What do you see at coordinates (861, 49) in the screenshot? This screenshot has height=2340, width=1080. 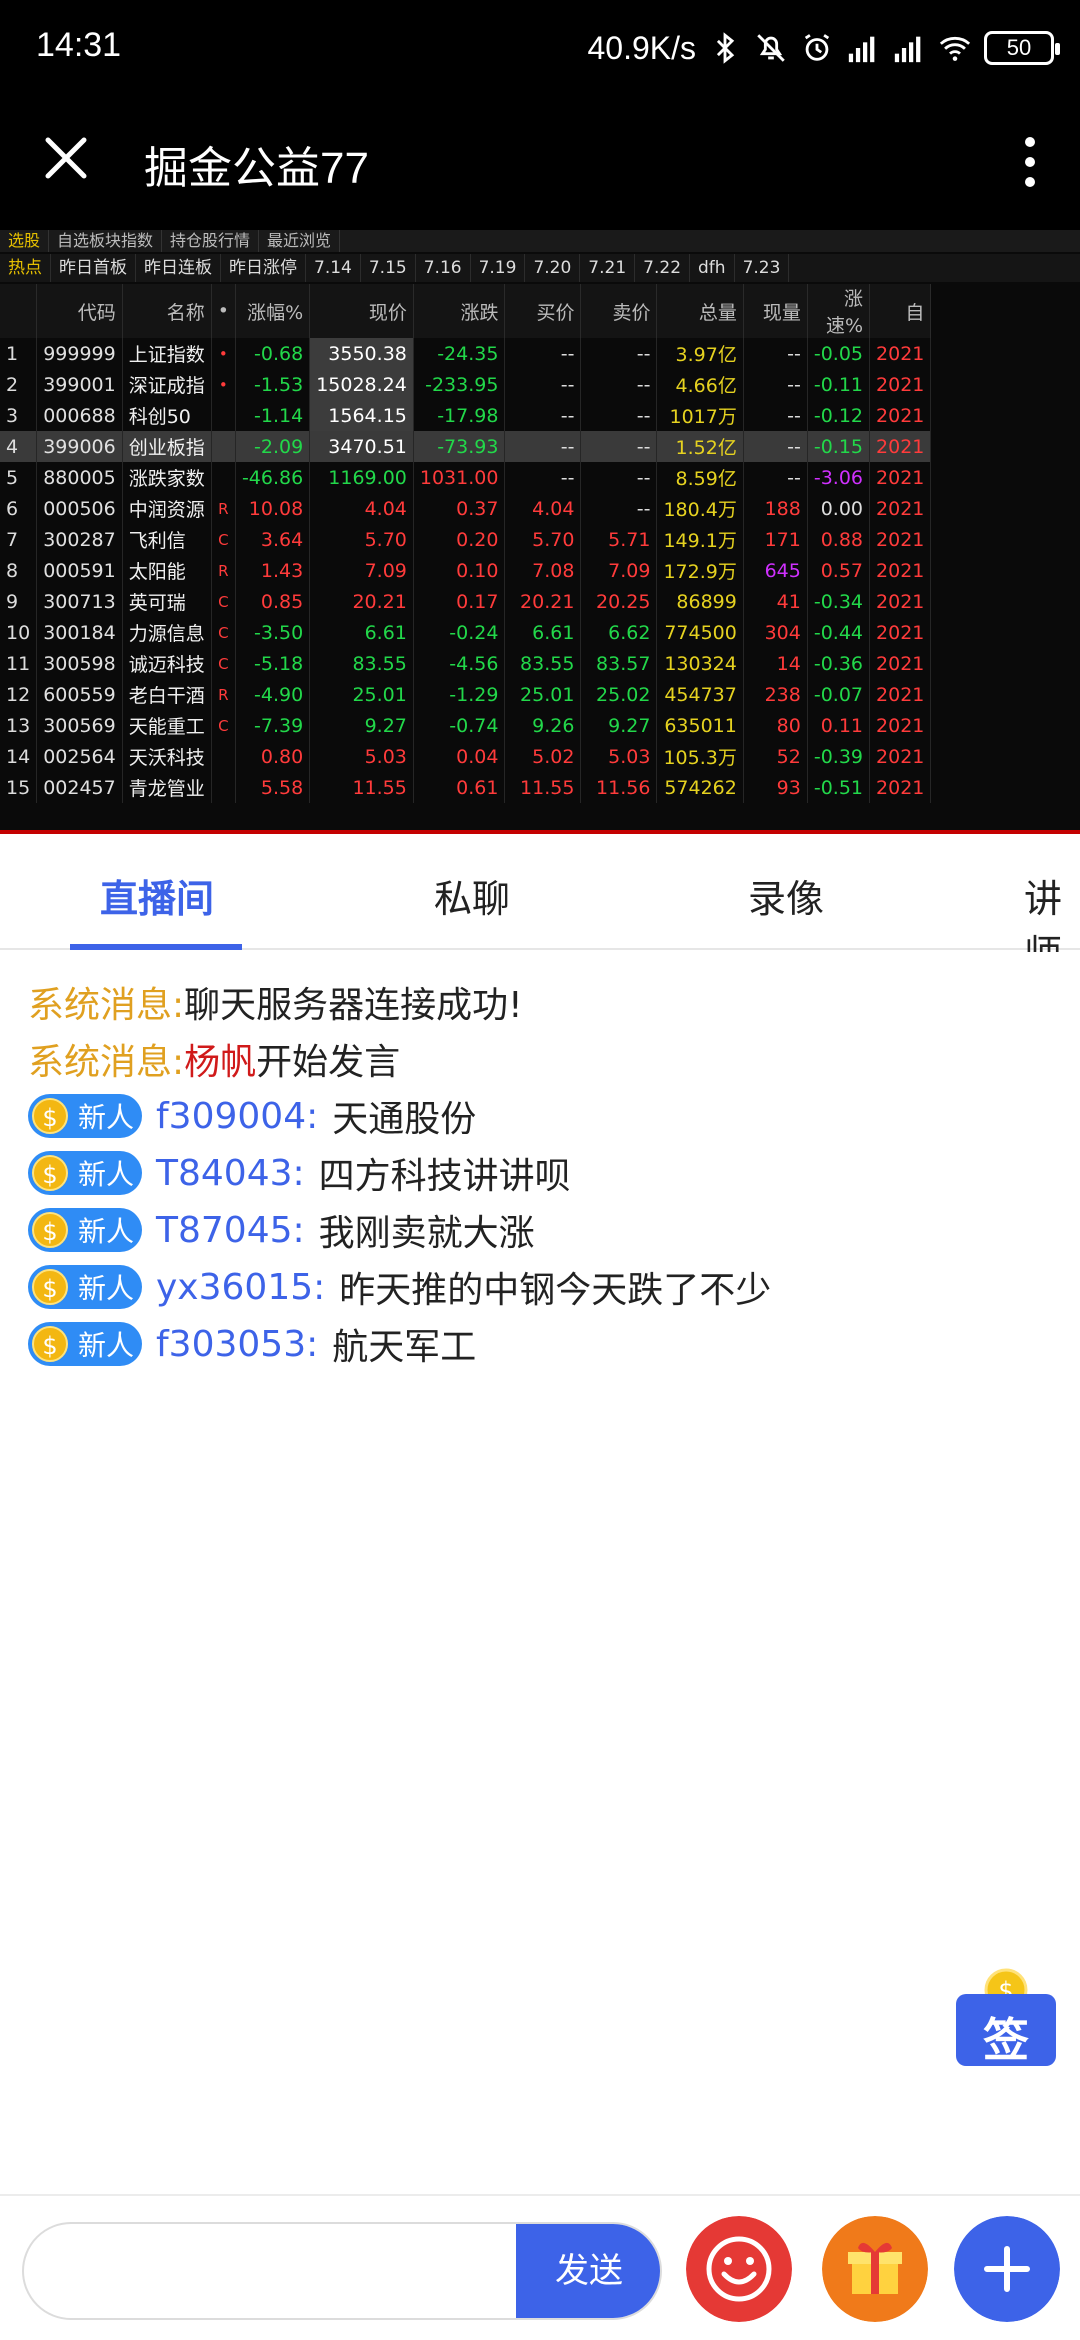 I see `signal-icon` at bounding box center [861, 49].